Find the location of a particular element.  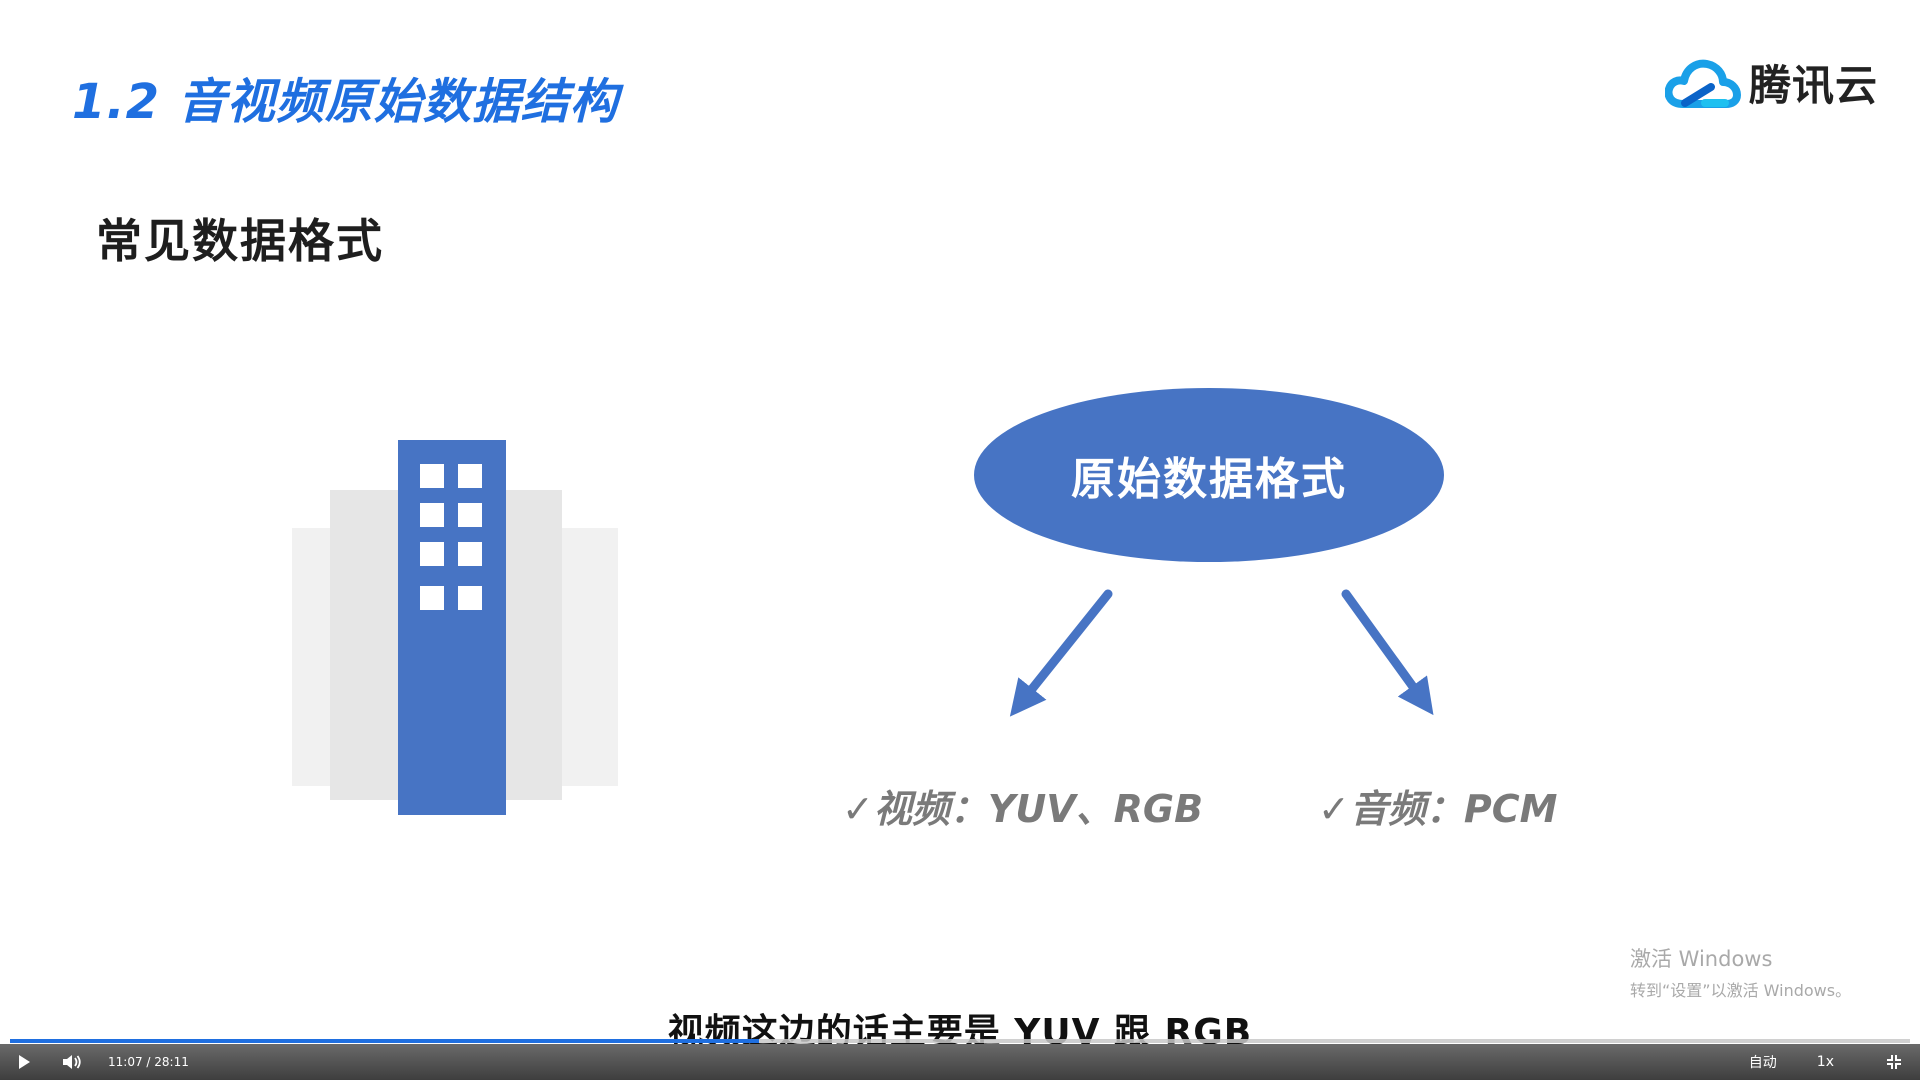

play-button is located at coordinates (24, 1062).